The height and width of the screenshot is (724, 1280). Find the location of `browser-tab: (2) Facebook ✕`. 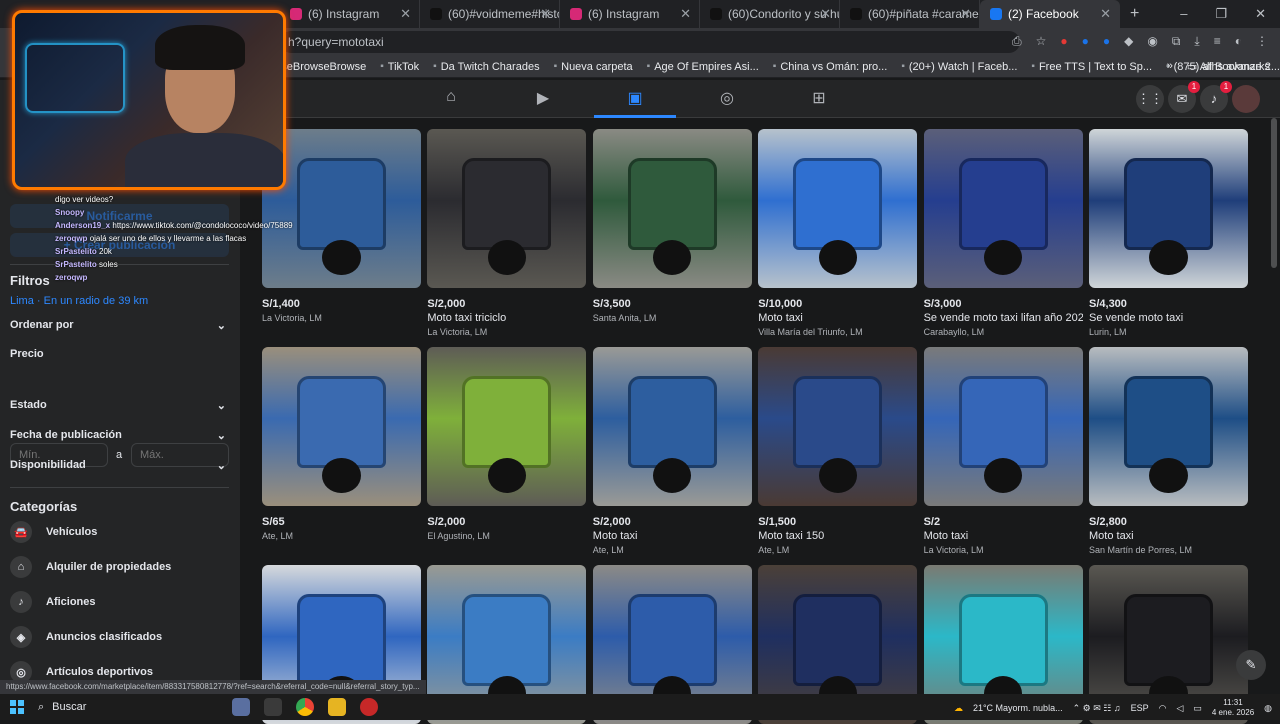

browser-tab: (2) Facebook ✕ is located at coordinates (1050, 14).